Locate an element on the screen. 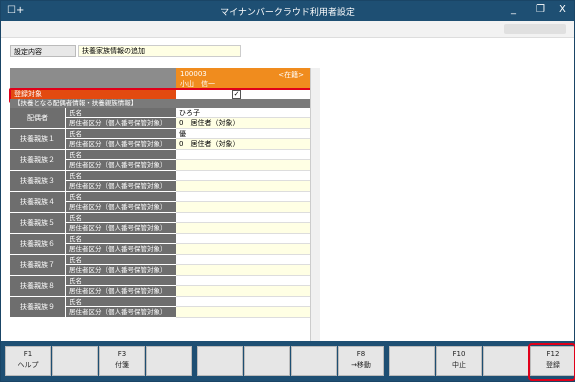 This screenshot has height=382, width=575. group-label: 扶養親族２ is located at coordinates (37, 160).